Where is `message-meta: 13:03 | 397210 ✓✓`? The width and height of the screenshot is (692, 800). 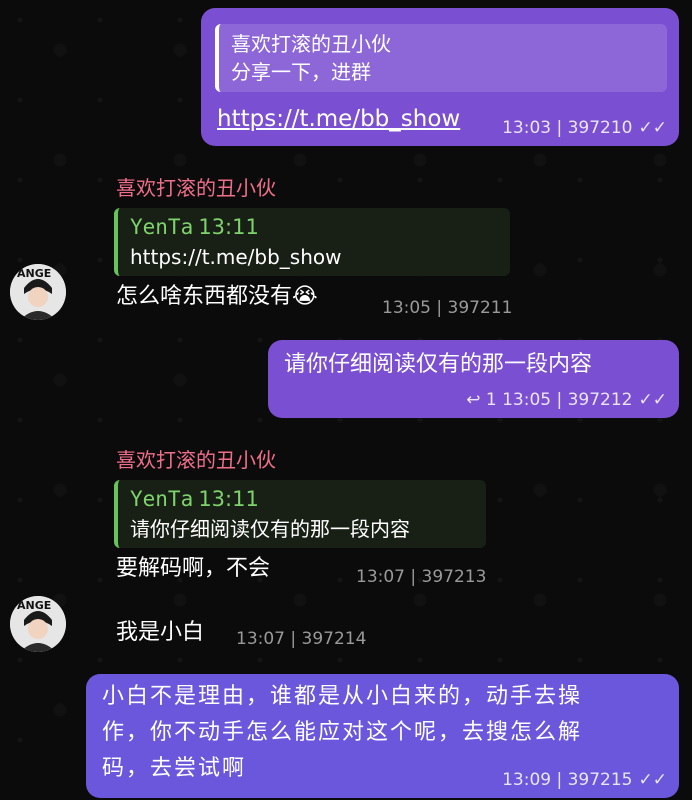 message-meta: 13:03 | 397210 ✓✓ is located at coordinates (584, 128).